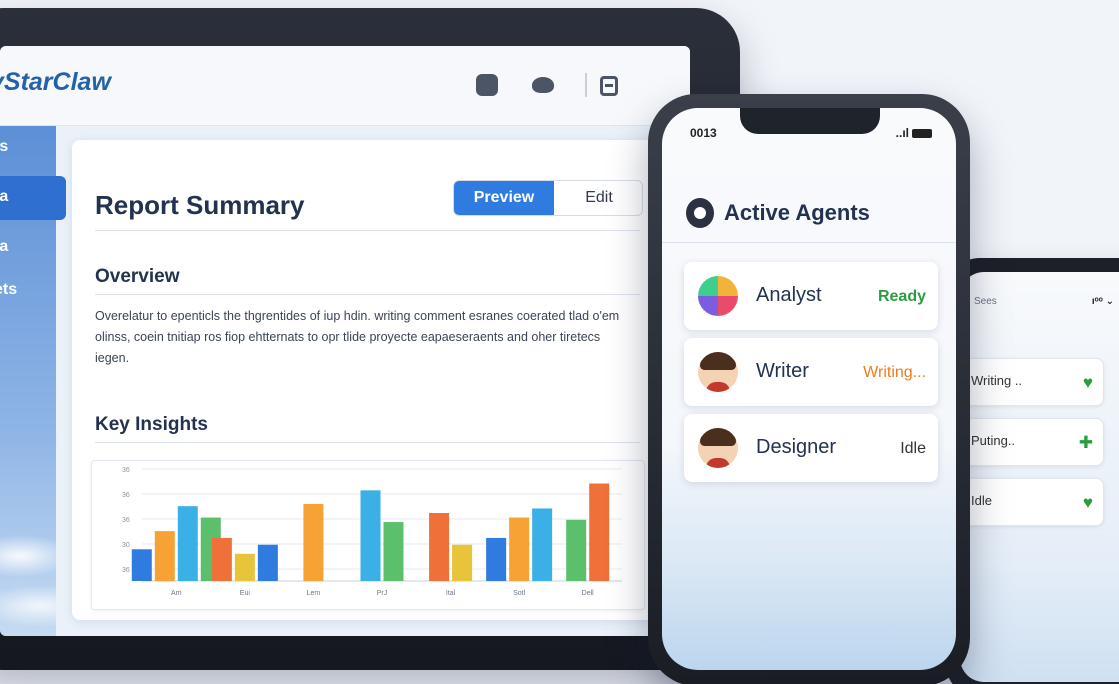  I want to click on x-tick-label: Dell, so click(588, 593).